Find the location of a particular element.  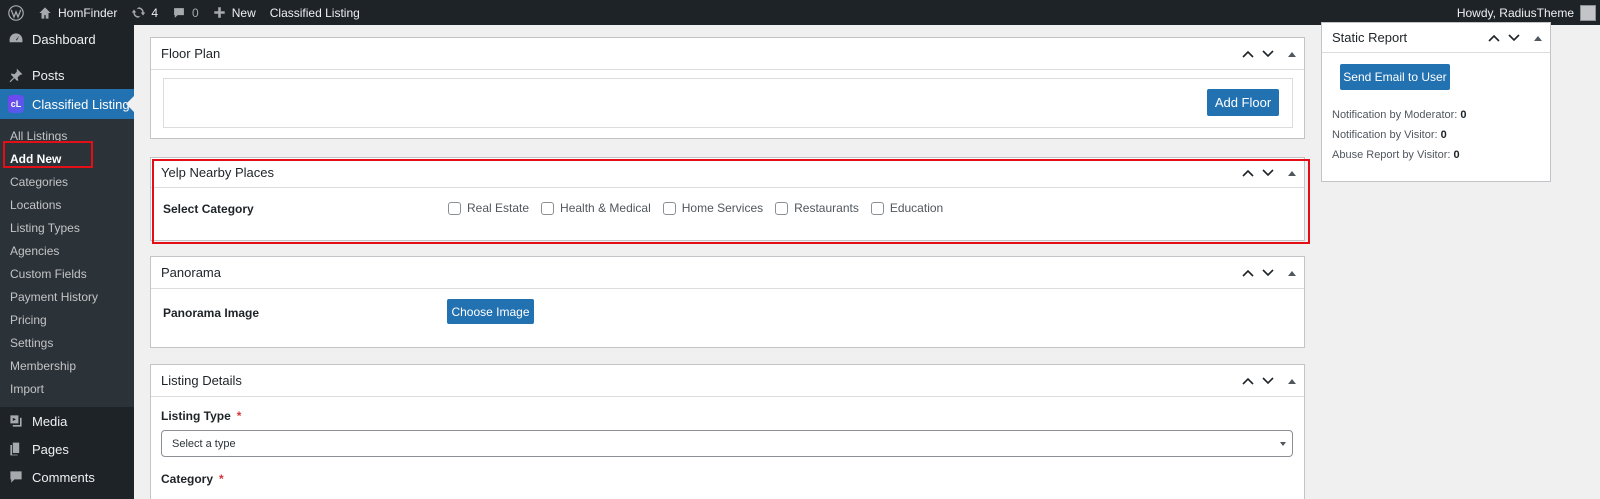

listing-details-title: Listing Details is located at coordinates (201, 380).